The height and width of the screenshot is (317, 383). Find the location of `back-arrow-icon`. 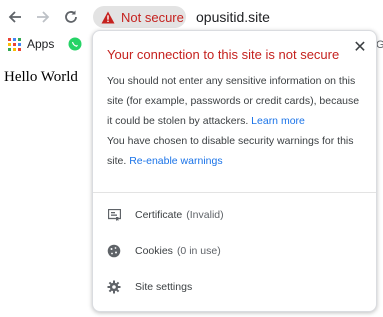

back-arrow-icon is located at coordinates (14, 17).